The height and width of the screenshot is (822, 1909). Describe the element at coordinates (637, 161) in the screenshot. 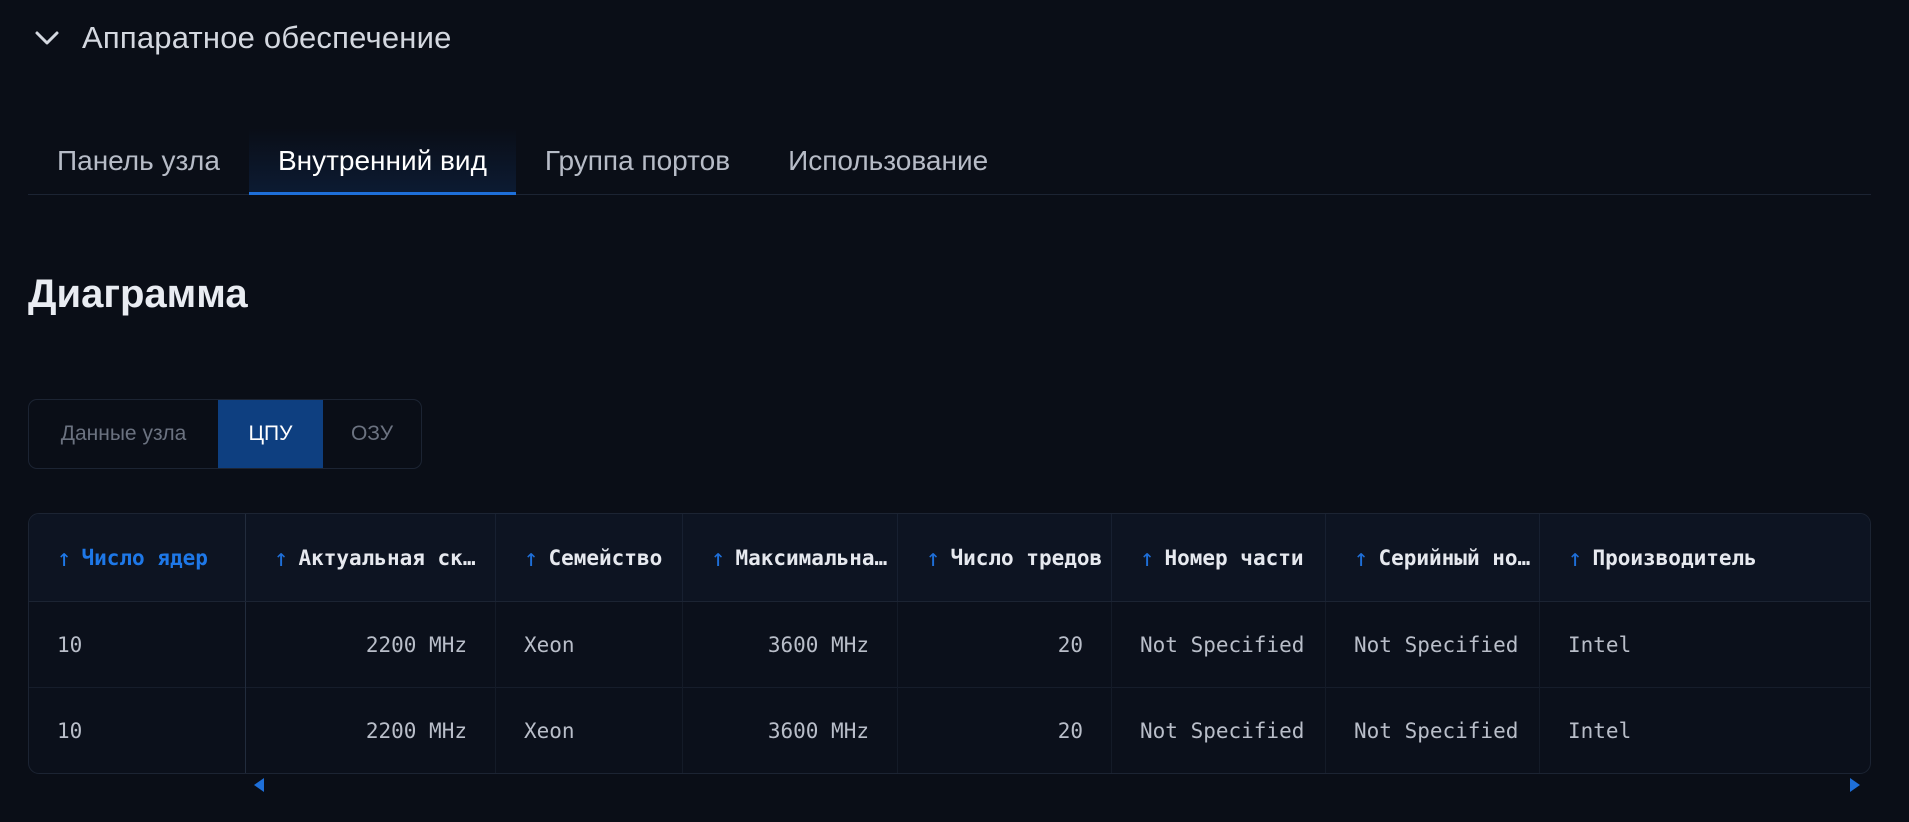

I see `tab-port-group: Группа портов` at that location.